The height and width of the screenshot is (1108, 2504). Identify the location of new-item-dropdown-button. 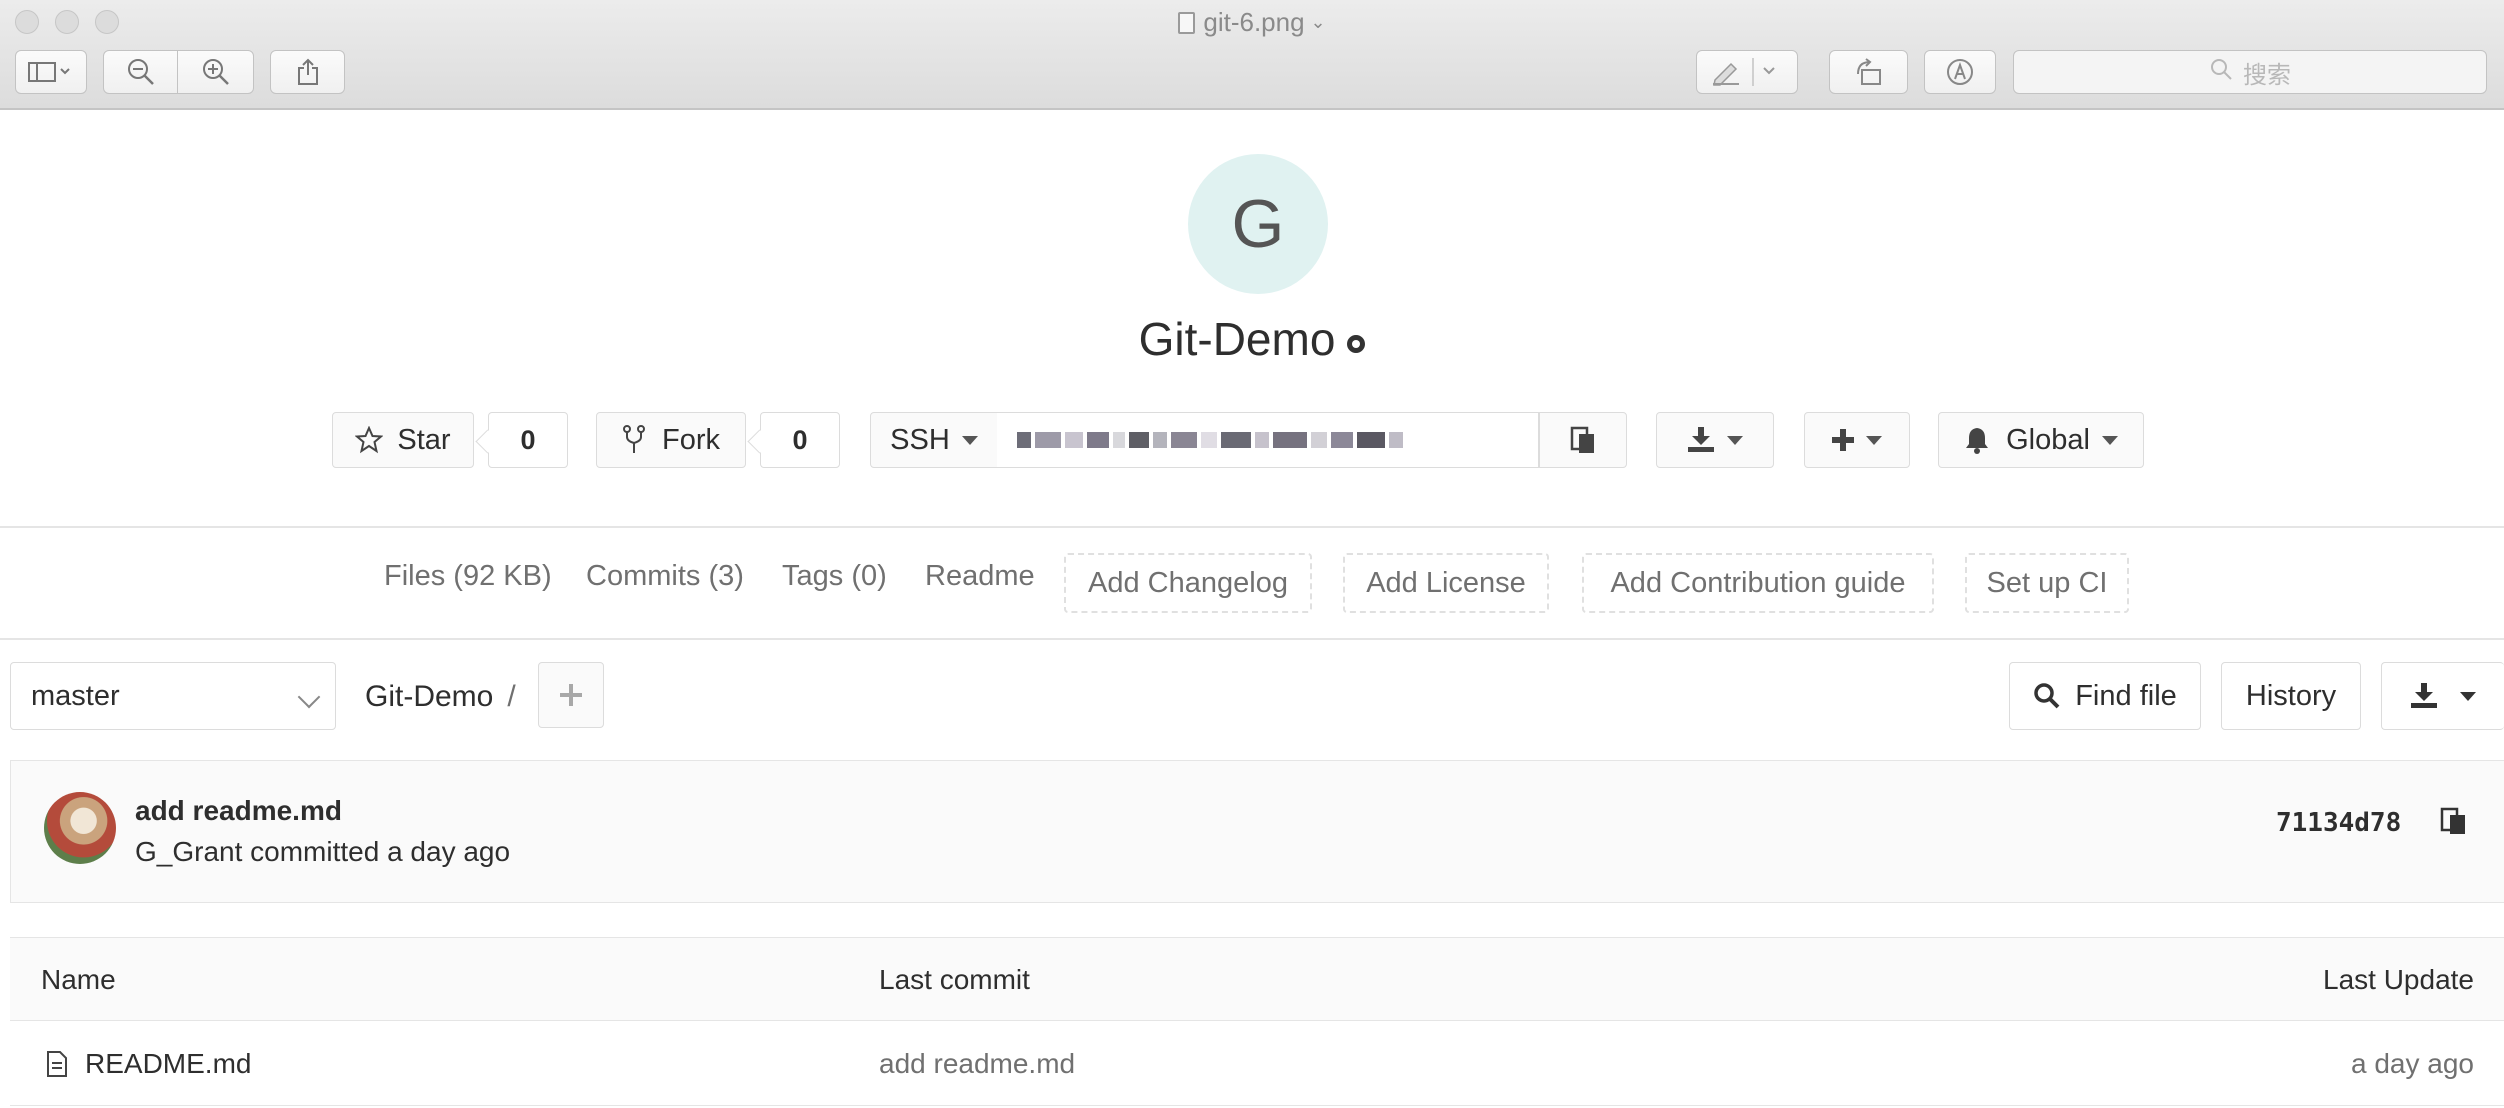
(1857, 440).